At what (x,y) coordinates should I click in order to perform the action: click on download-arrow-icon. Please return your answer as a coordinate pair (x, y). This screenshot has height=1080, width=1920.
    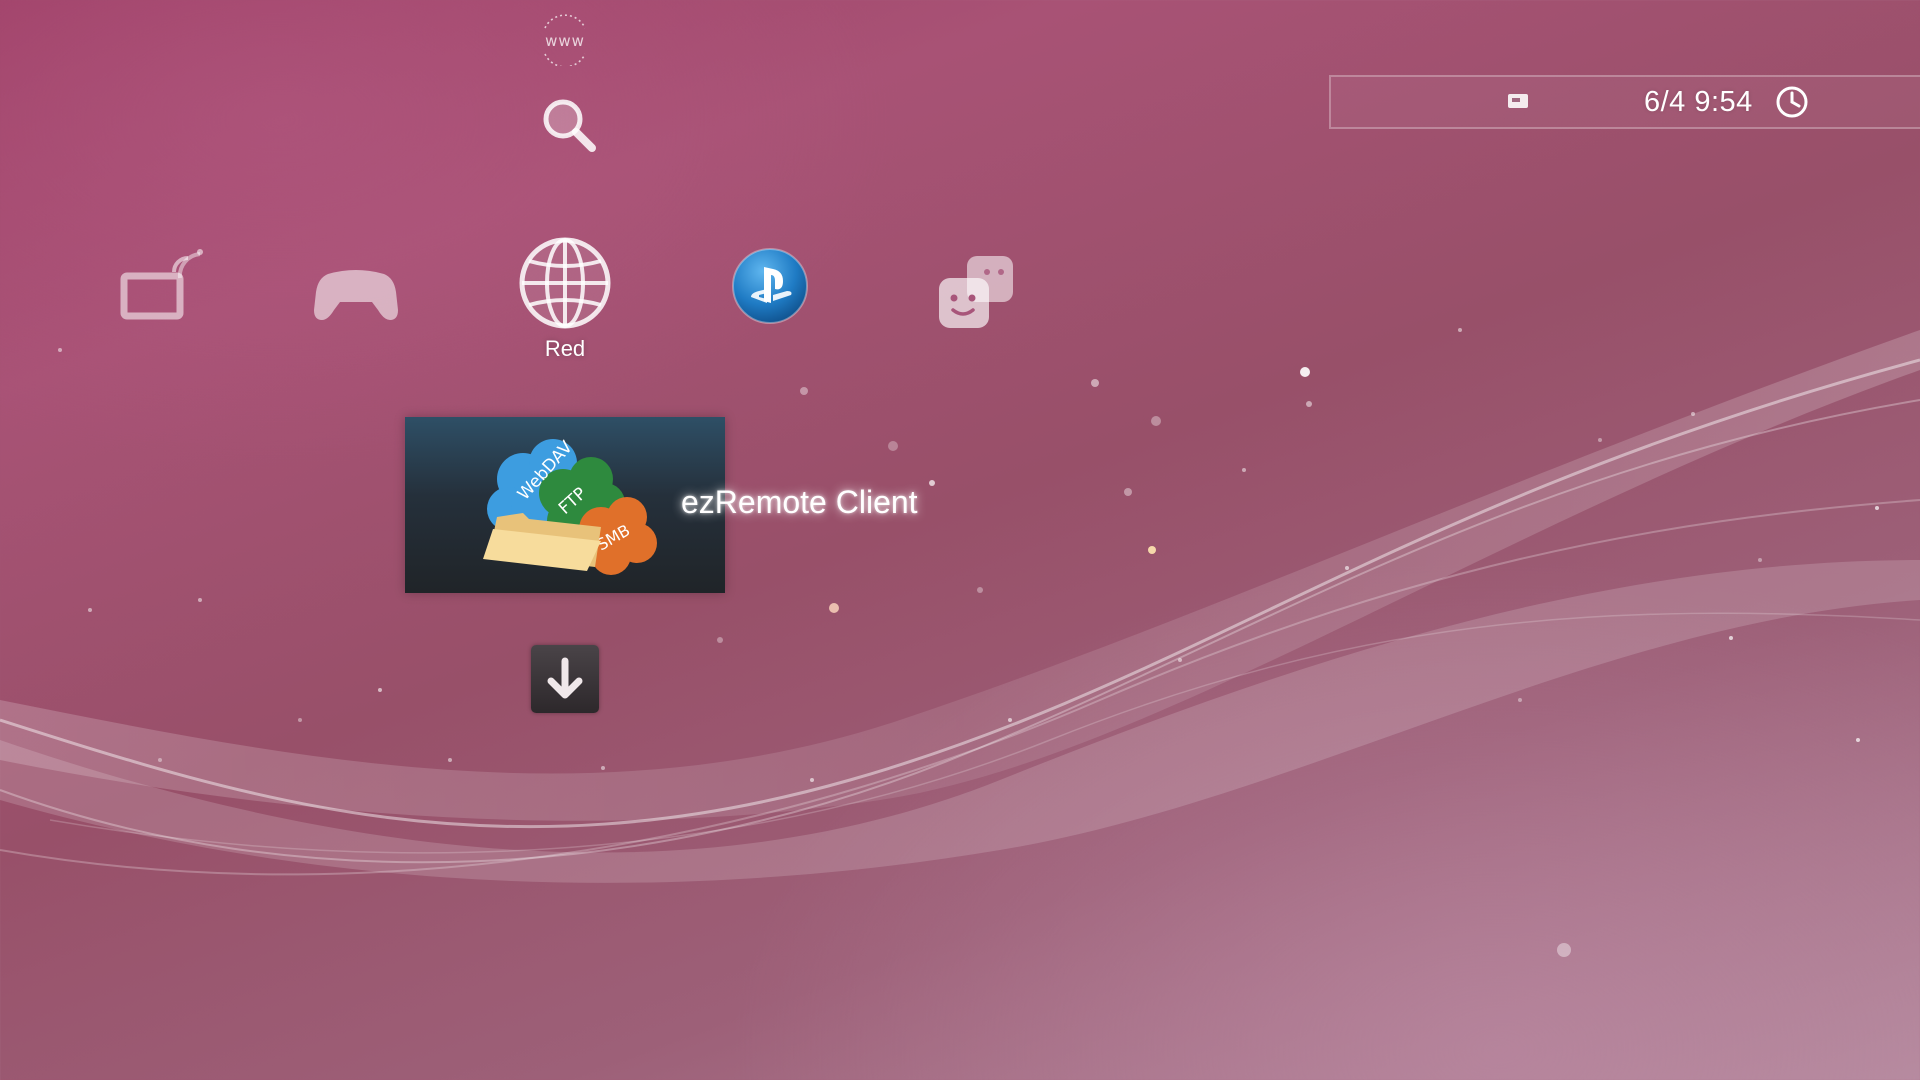
    Looking at the image, I should click on (565, 678).